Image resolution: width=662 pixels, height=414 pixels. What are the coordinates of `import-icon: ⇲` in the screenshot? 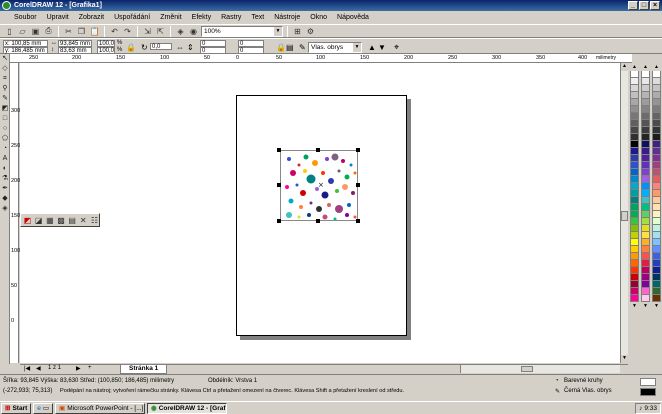 It's located at (147, 31).